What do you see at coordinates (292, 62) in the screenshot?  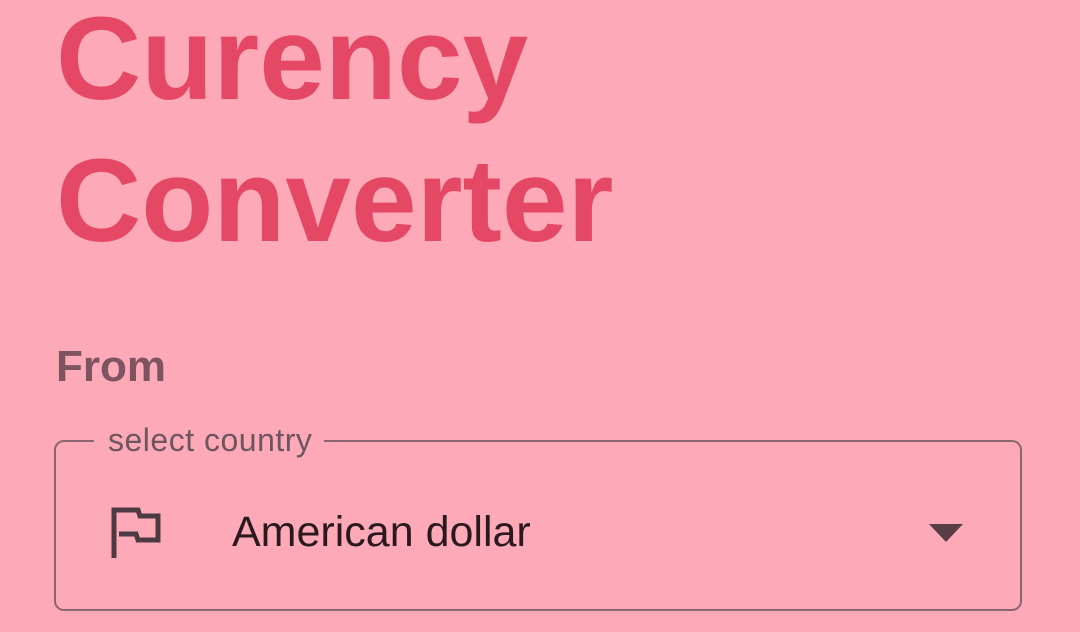 I see `page-title-line-1: Curency` at bounding box center [292, 62].